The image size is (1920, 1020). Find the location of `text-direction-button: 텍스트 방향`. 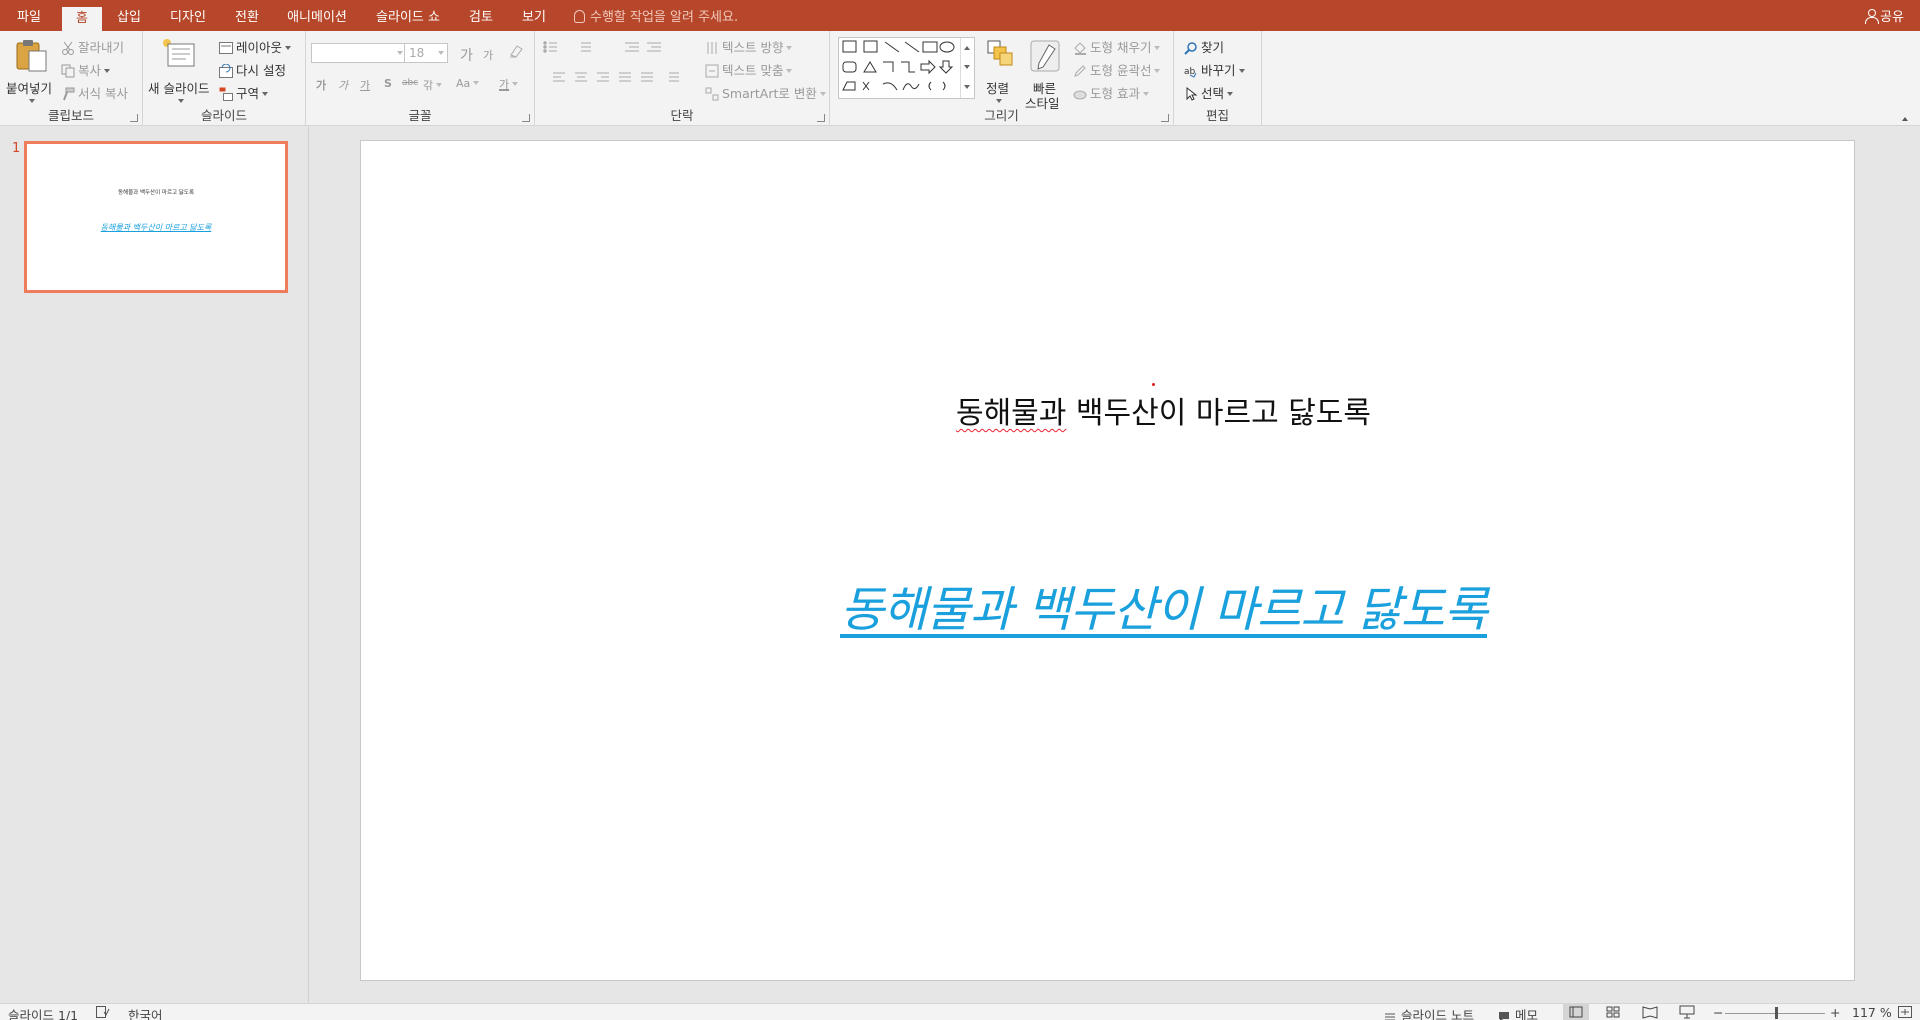

text-direction-button: 텍스트 방향 is located at coordinates (749, 46).